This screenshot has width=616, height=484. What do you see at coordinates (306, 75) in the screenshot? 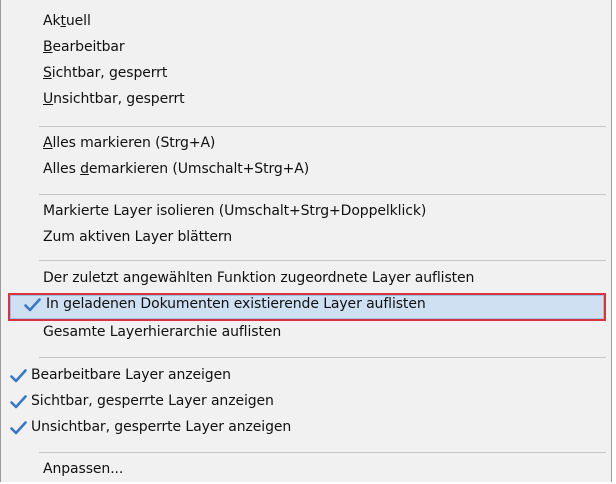
I see `menu-item-sichtbar-gesperrt: Sichtbar, gesperrt` at bounding box center [306, 75].